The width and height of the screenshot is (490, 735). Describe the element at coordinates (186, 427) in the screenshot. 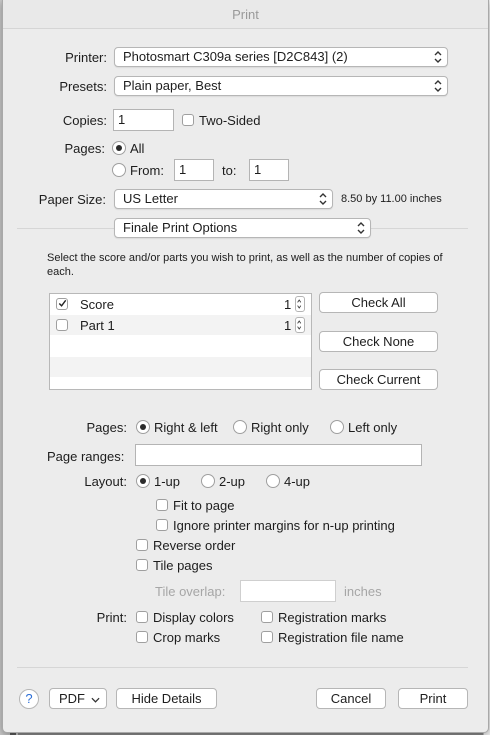

I see `right-left-label: Right & left` at that location.